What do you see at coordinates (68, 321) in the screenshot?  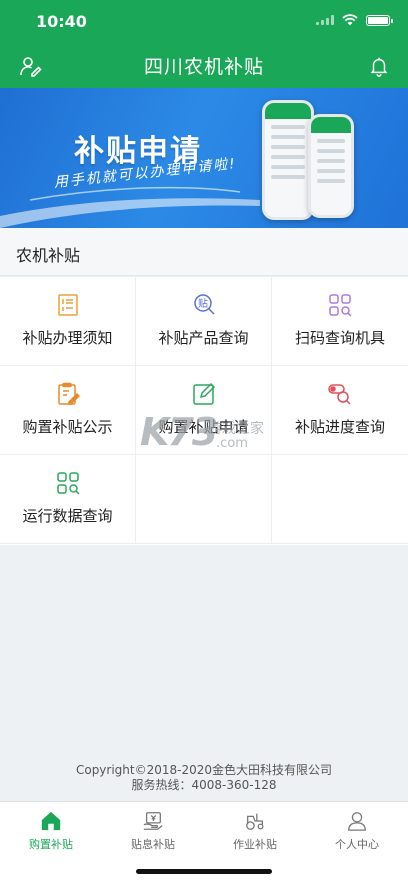 I see `grid-item-subsidy-guide: 补贴办理须知` at bounding box center [68, 321].